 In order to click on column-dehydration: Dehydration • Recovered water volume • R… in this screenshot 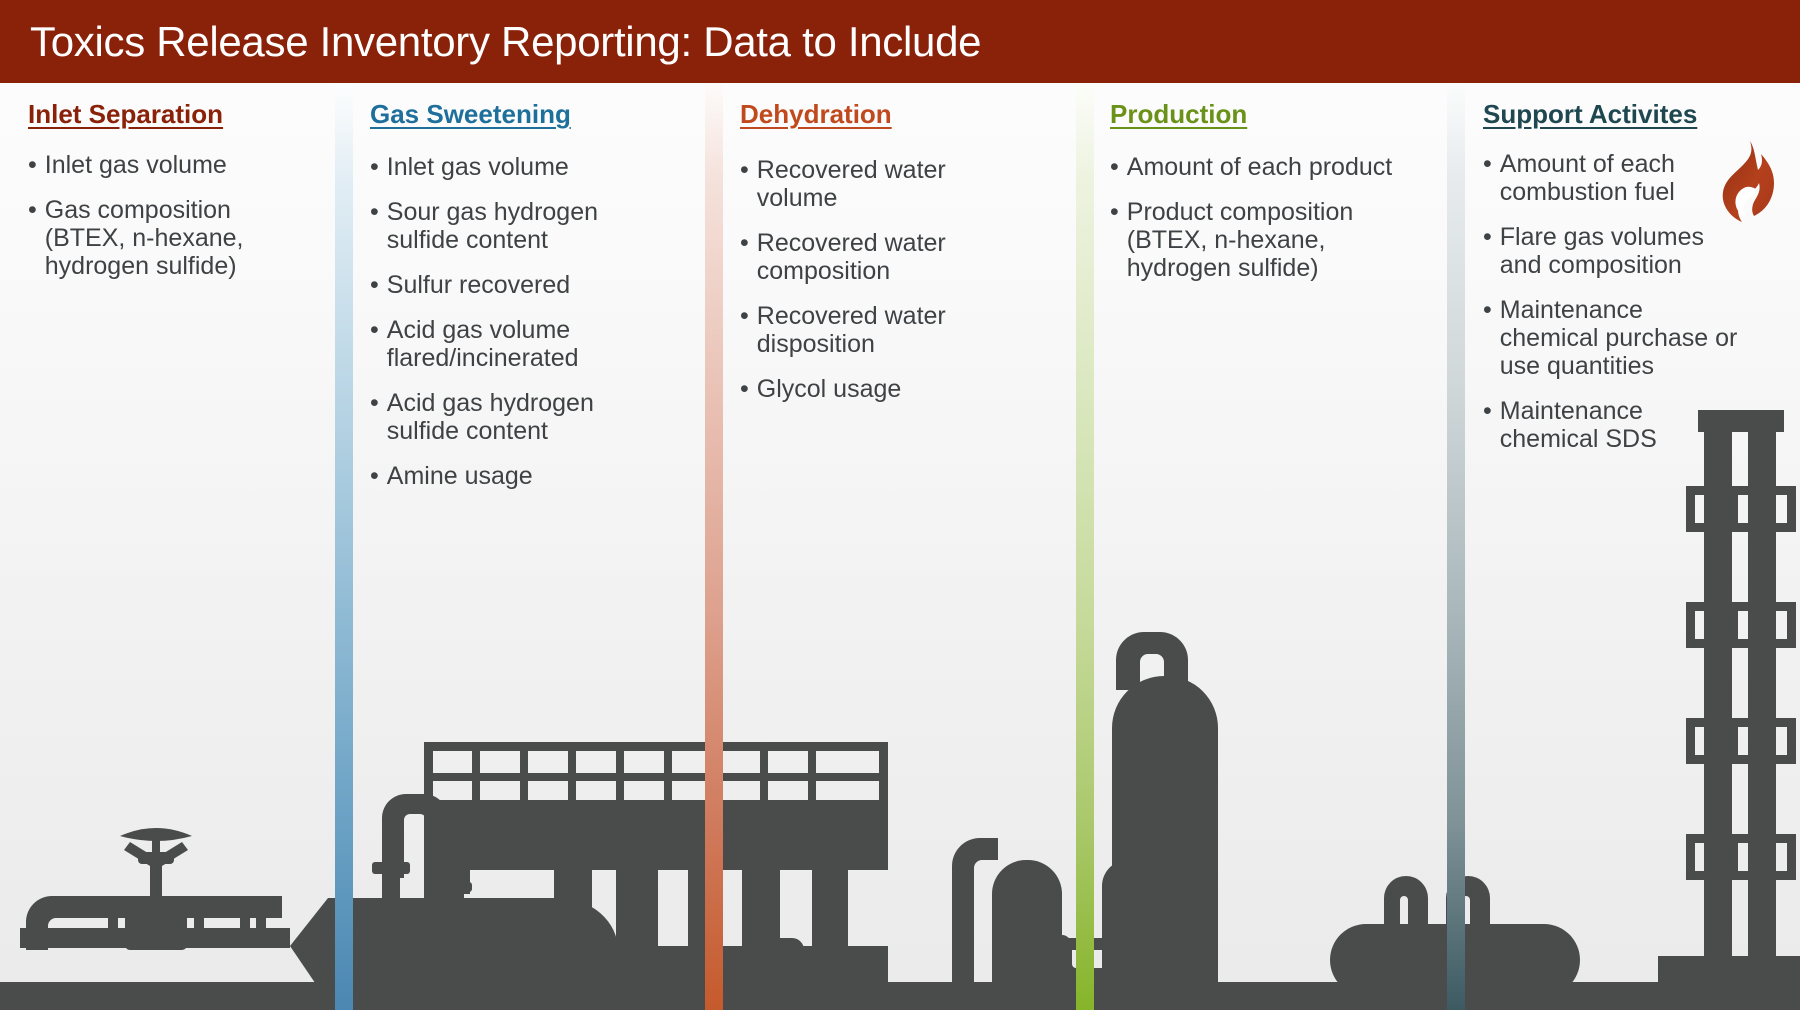, I will do `click(880, 260)`.